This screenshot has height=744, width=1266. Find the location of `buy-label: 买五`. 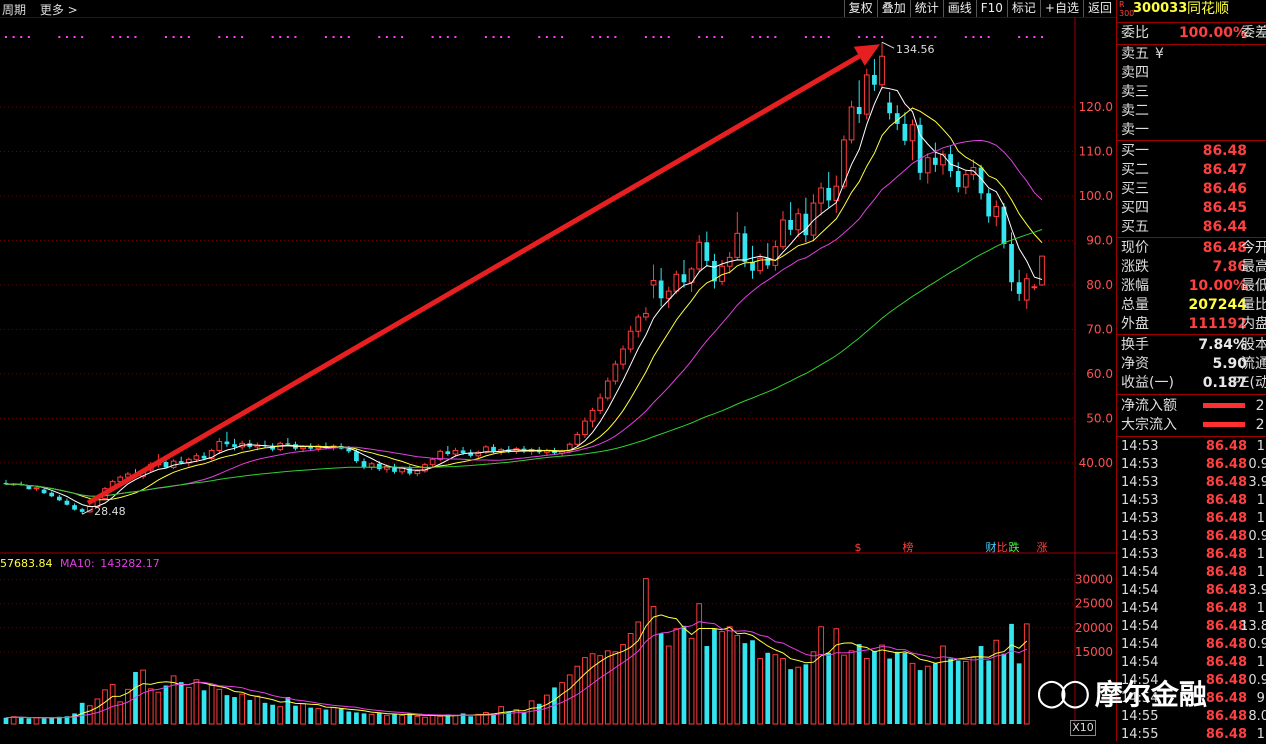

buy-label: 买五 is located at coordinates (1135, 227).